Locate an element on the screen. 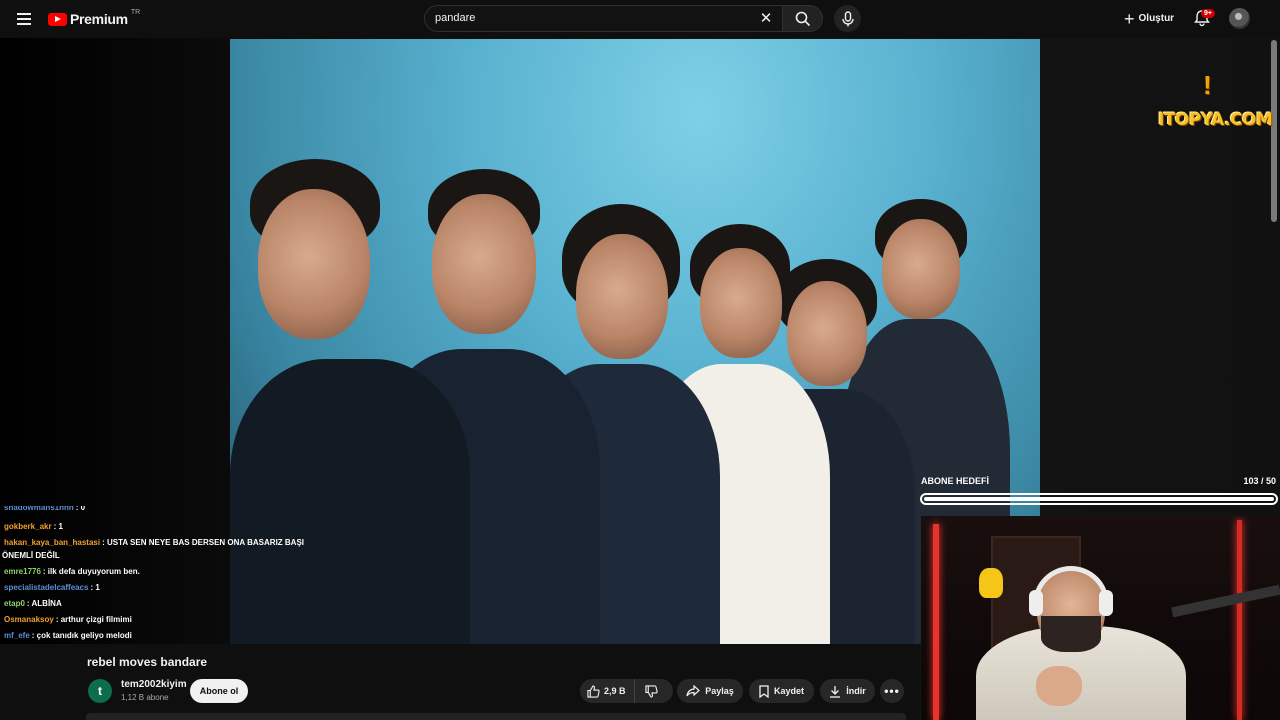  save-button: Kaydet is located at coordinates (781, 691).